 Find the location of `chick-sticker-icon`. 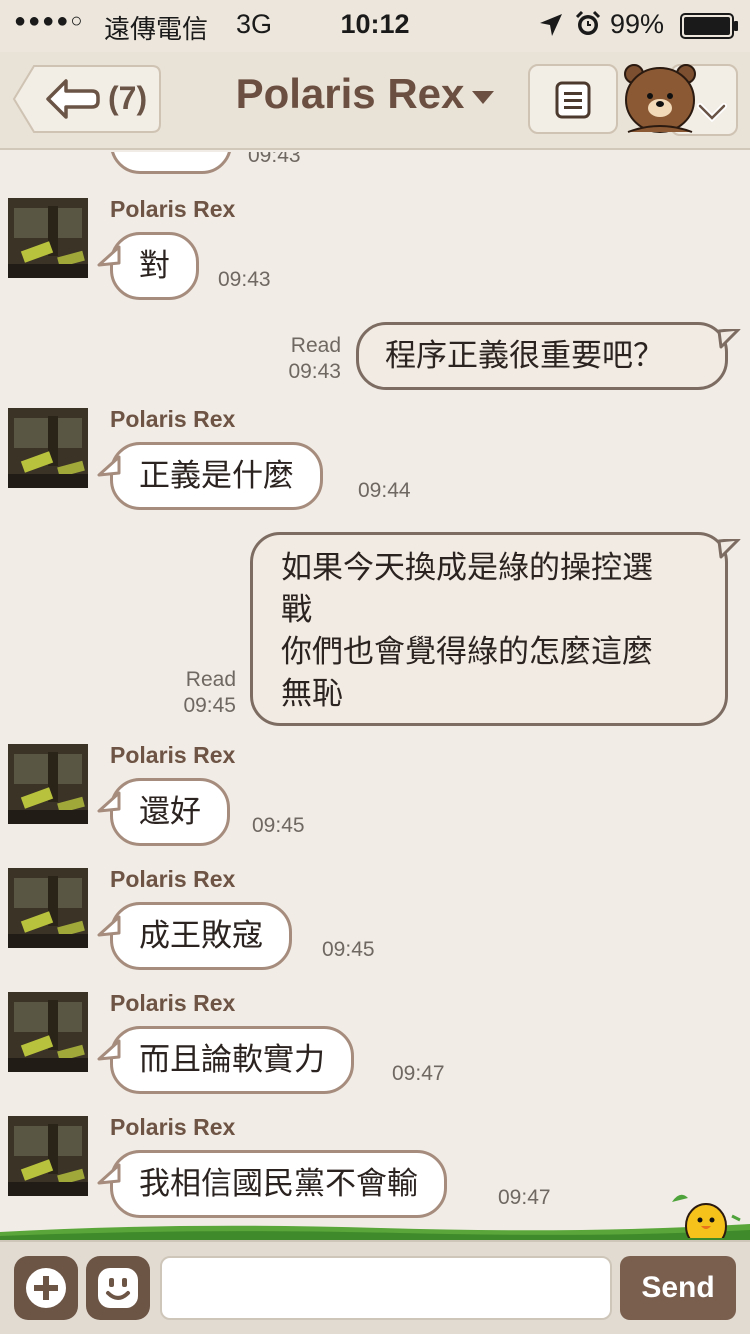

chick-sticker-icon is located at coordinates (706, 1216).